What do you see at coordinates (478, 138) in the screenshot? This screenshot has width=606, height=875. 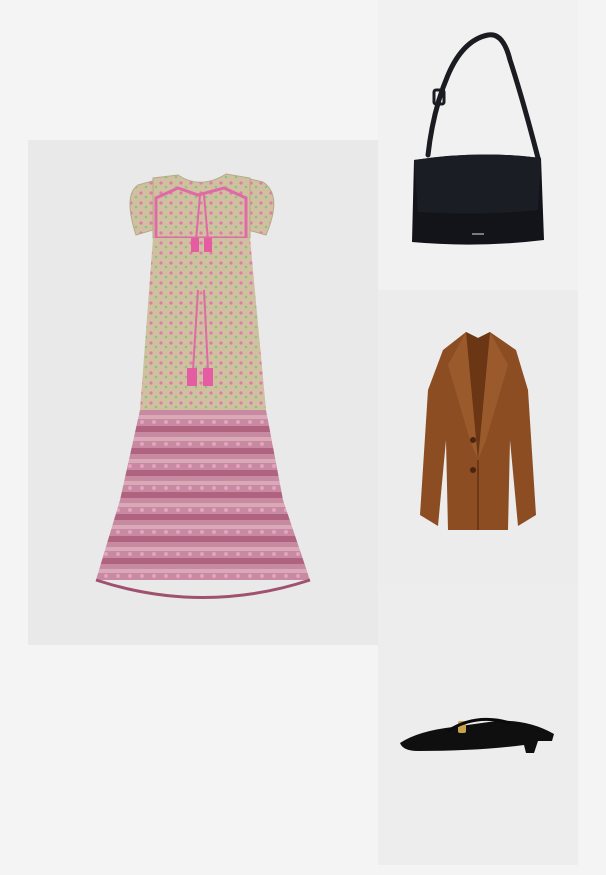 I see `handbag-illustration` at bounding box center [478, 138].